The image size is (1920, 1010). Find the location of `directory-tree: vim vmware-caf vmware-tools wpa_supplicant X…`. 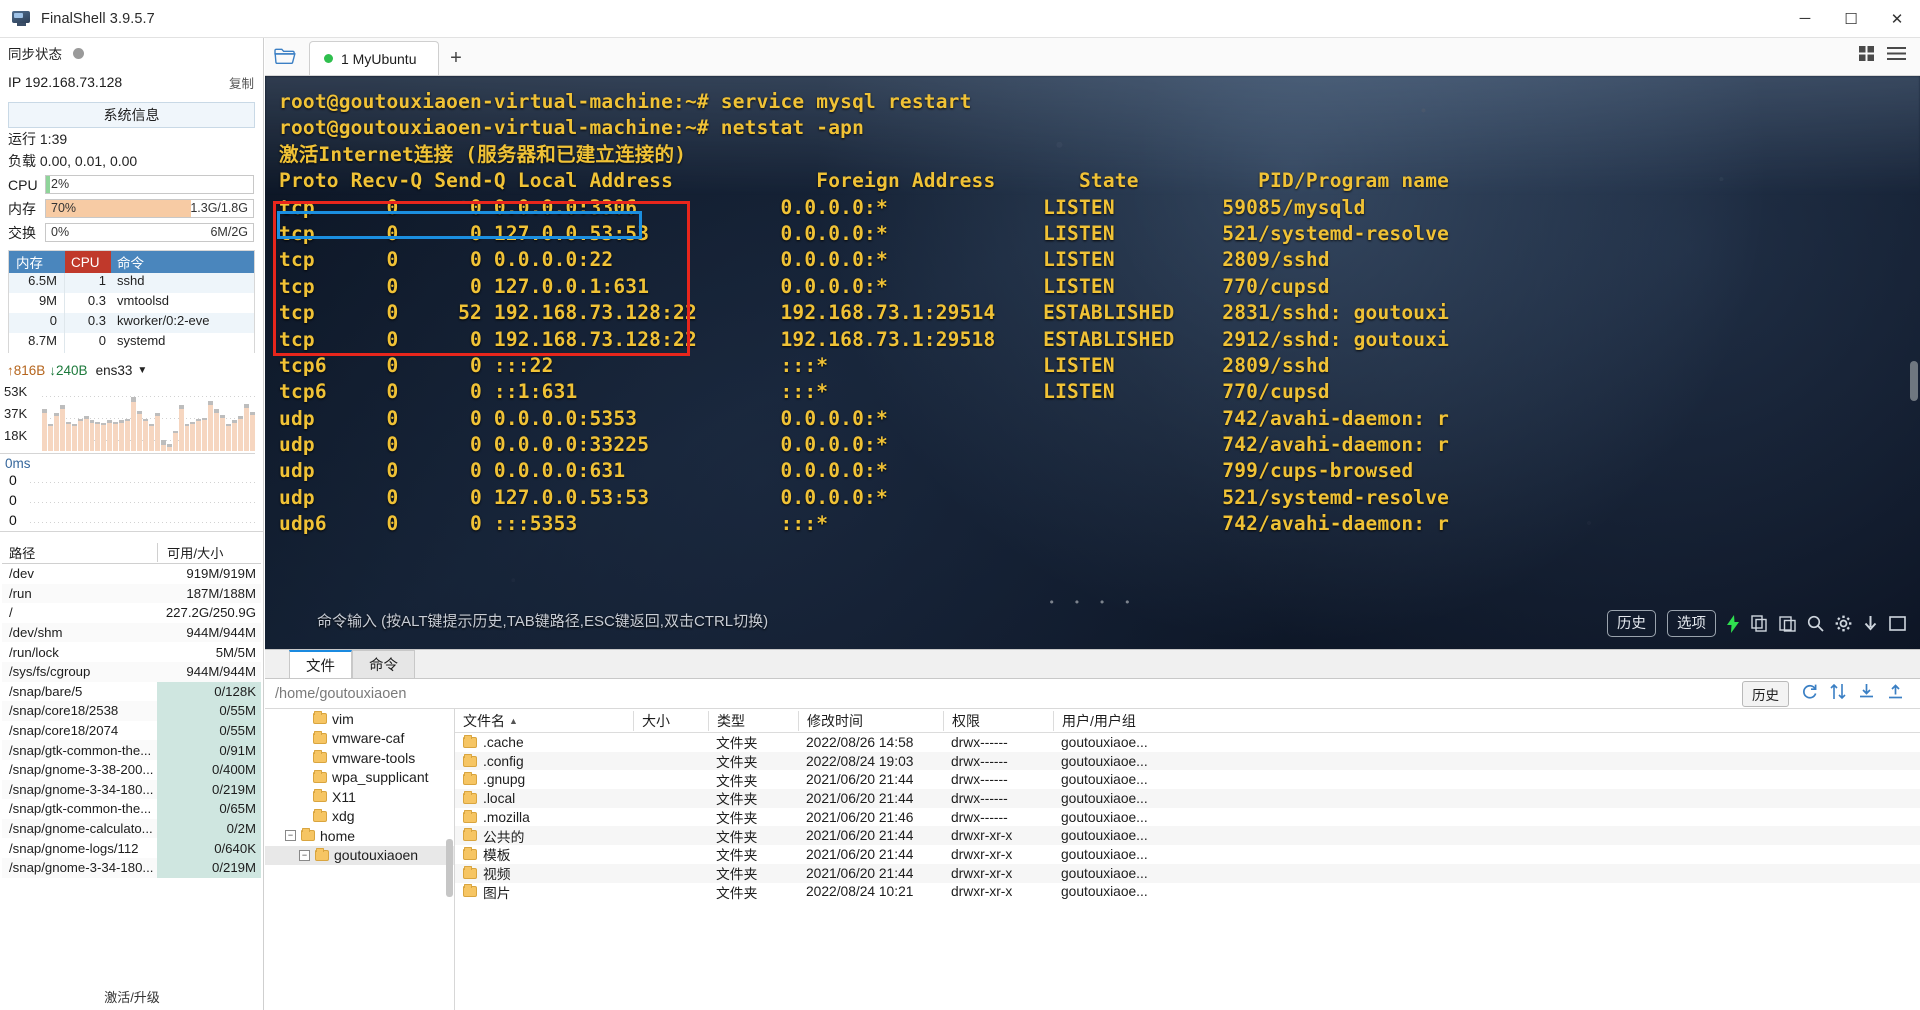

directory-tree: vim vmware-caf vmware-tools wpa_supplicant X… is located at coordinates (360, 859).